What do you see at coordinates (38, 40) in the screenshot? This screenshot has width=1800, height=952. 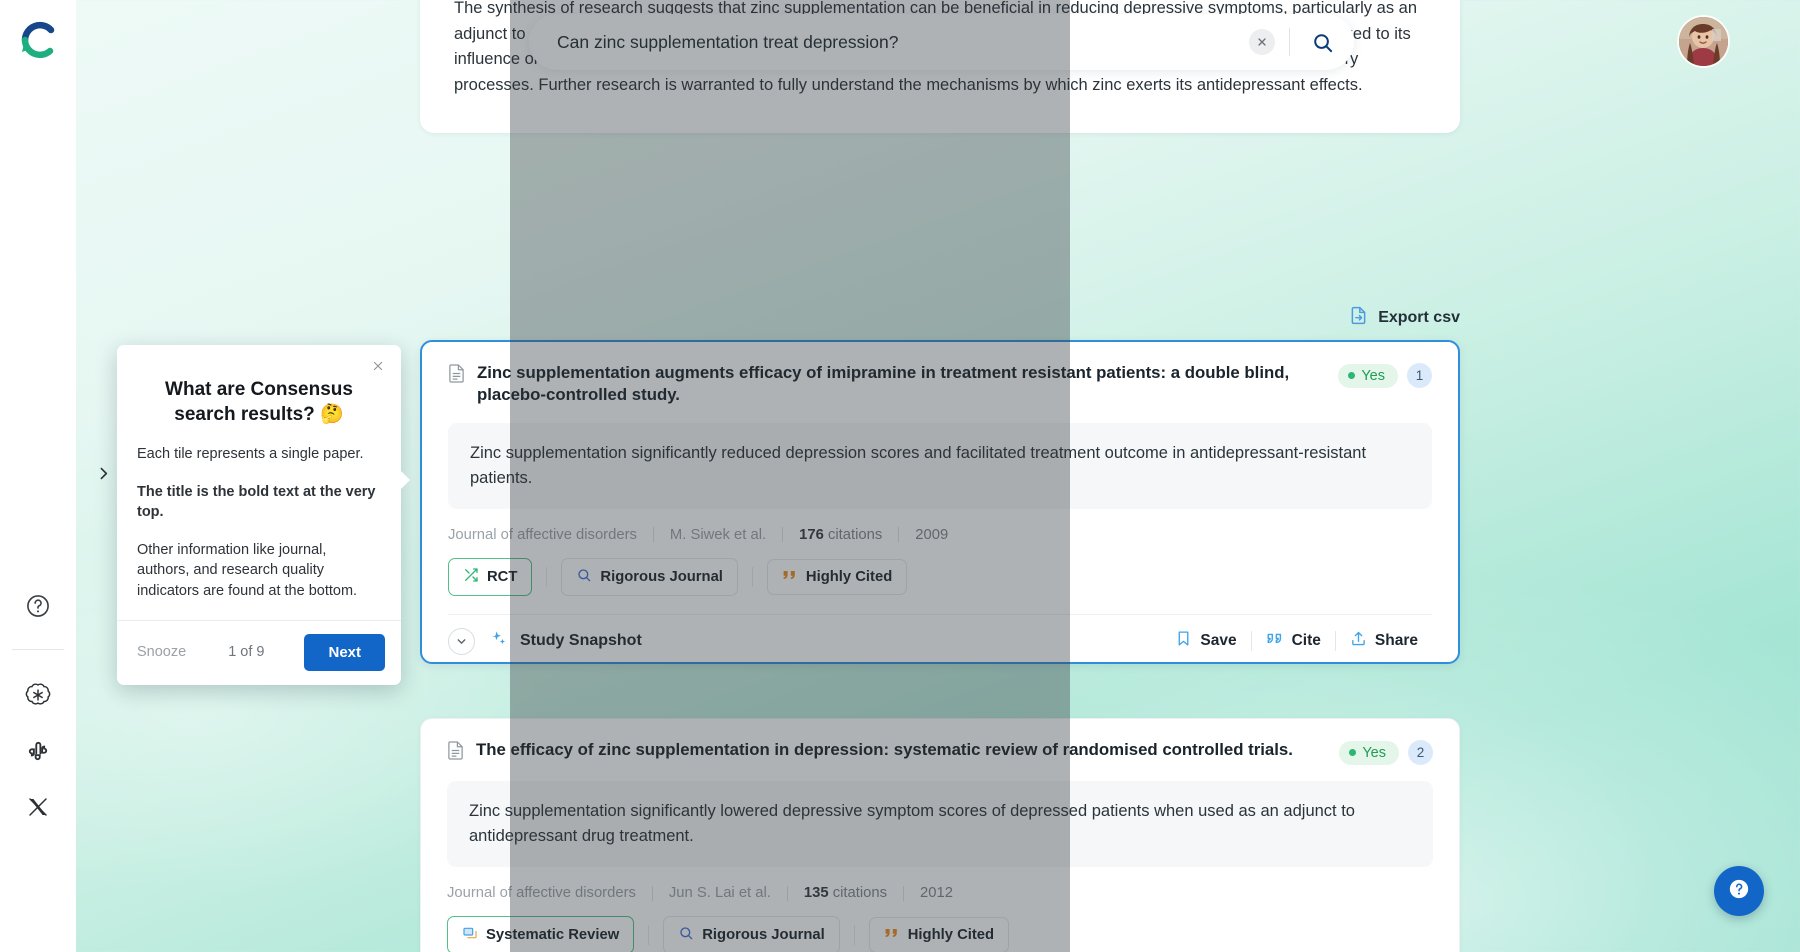 I see `consensus-logo-icon` at bounding box center [38, 40].